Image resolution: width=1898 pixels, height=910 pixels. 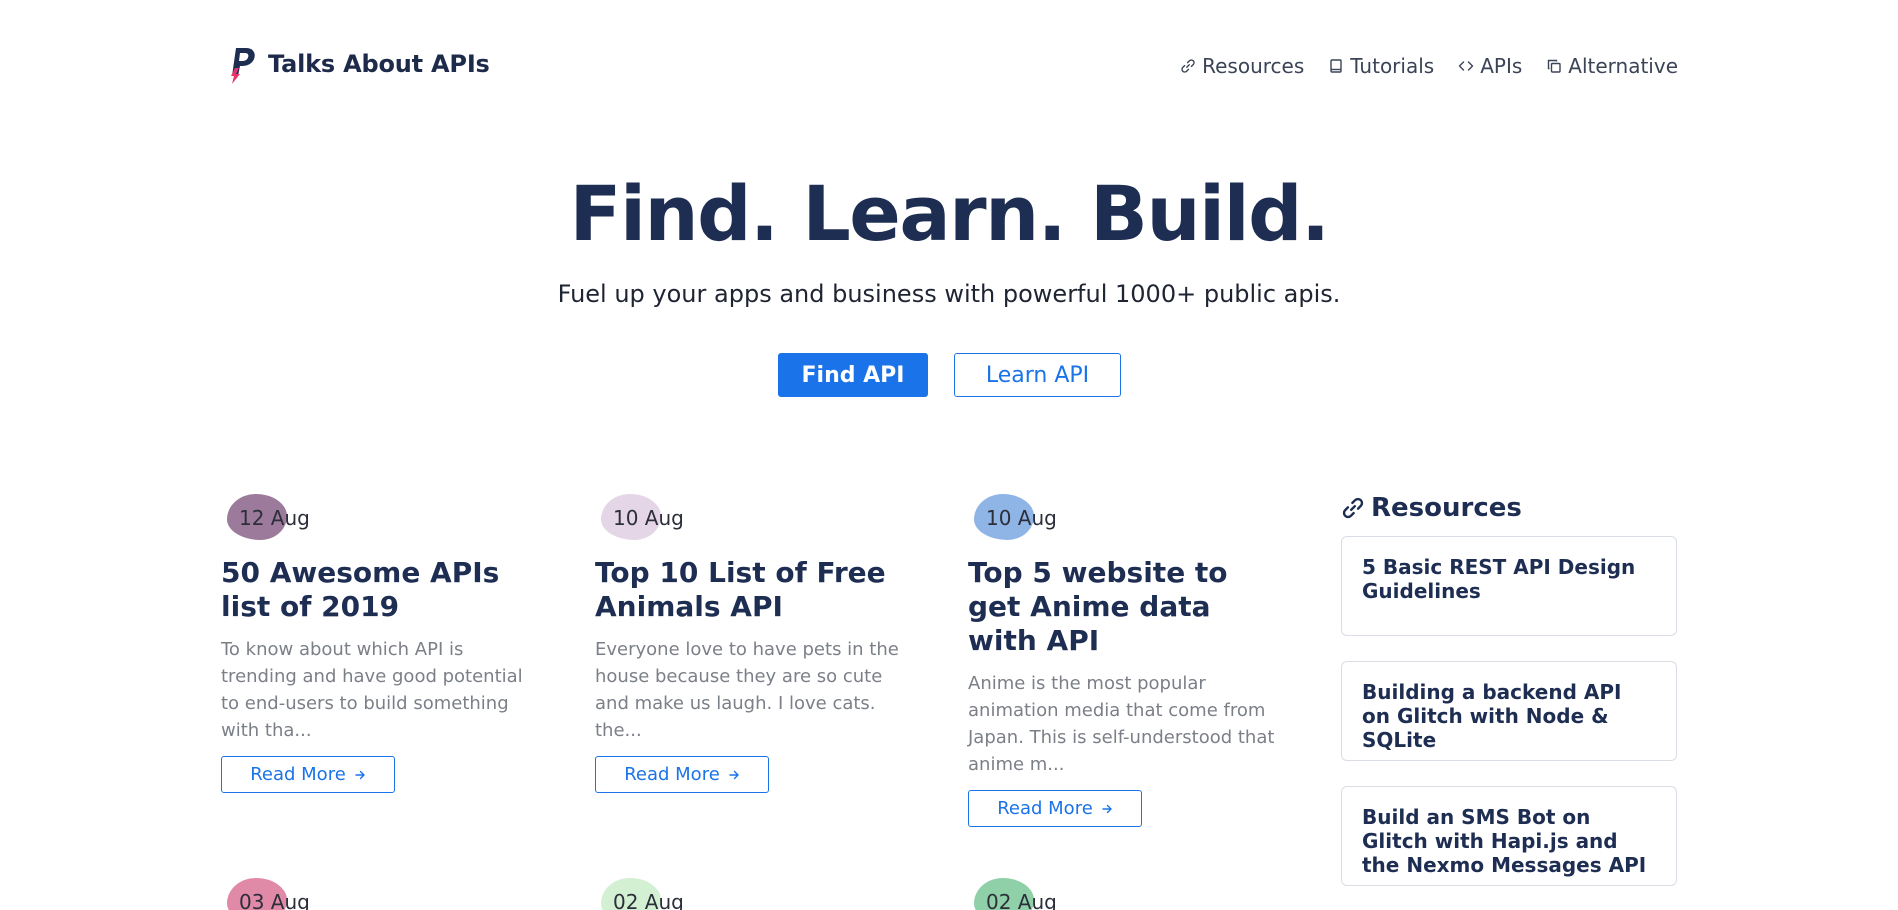 I want to click on post-title: Top 5 website to get Anime data with API, so click(x=1128, y=607).